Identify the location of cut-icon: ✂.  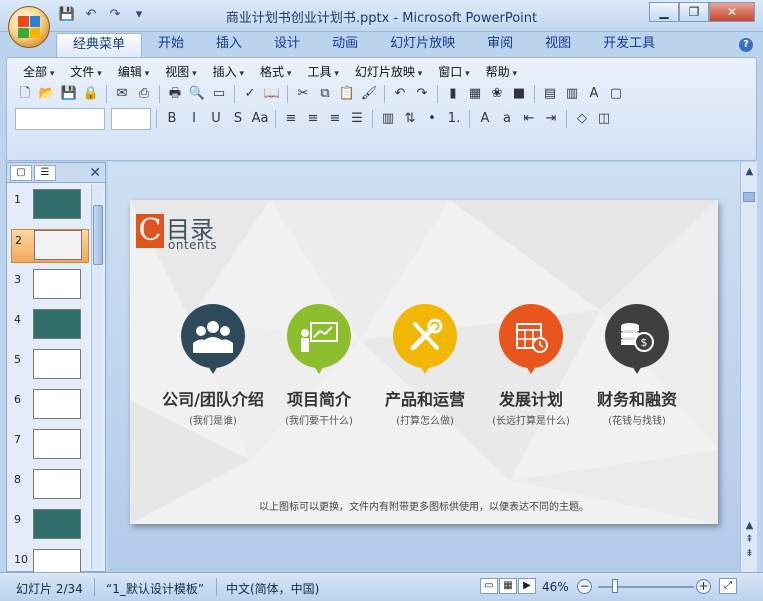
(303, 94).